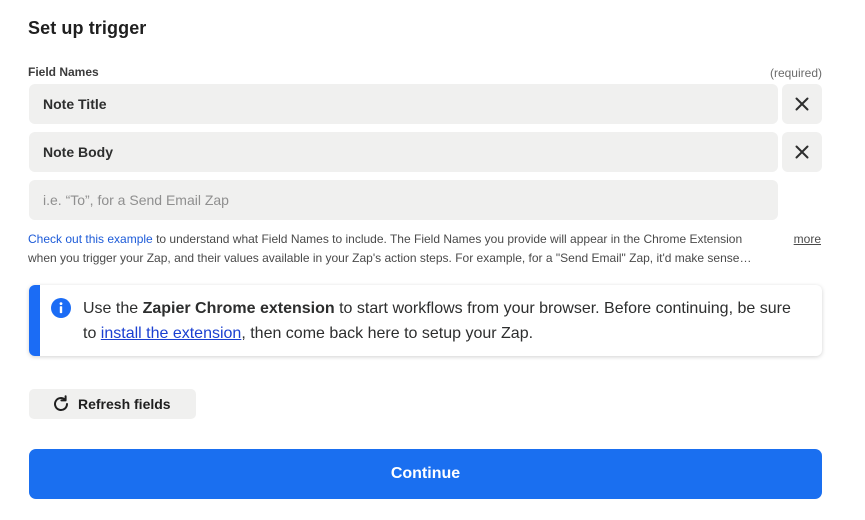  I want to click on refresh-fields-button: Refresh fields, so click(112, 404).